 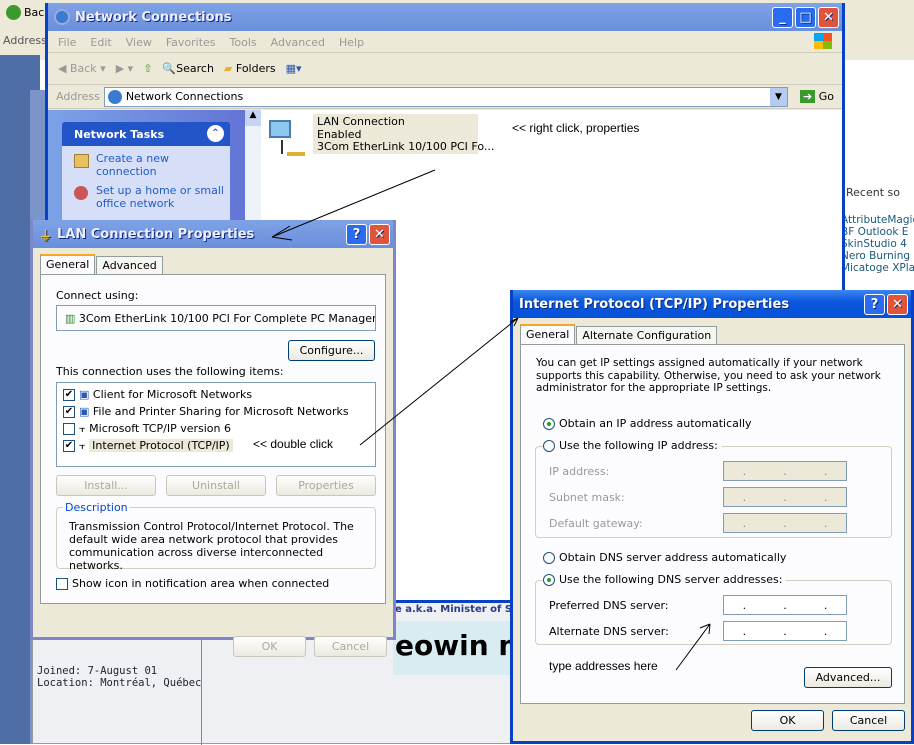 What do you see at coordinates (805, 17) in the screenshot?
I see `maximize-button: □` at bounding box center [805, 17].